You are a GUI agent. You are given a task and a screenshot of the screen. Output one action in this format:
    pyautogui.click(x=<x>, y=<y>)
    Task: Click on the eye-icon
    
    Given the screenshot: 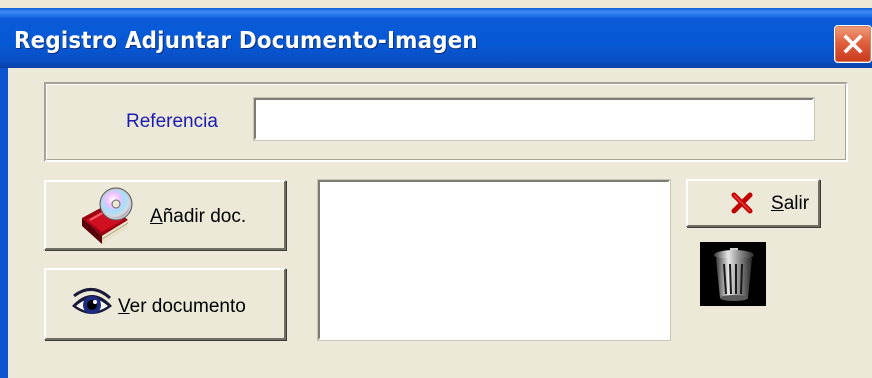 What is the action you would take?
    pyautogui.click(x=92, y=301)
    